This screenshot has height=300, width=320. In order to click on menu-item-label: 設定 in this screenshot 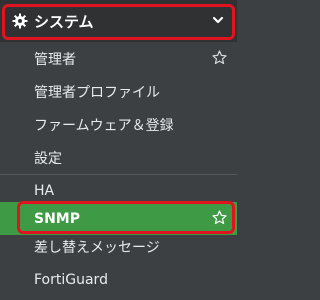, I will do `click(48, 158)`.